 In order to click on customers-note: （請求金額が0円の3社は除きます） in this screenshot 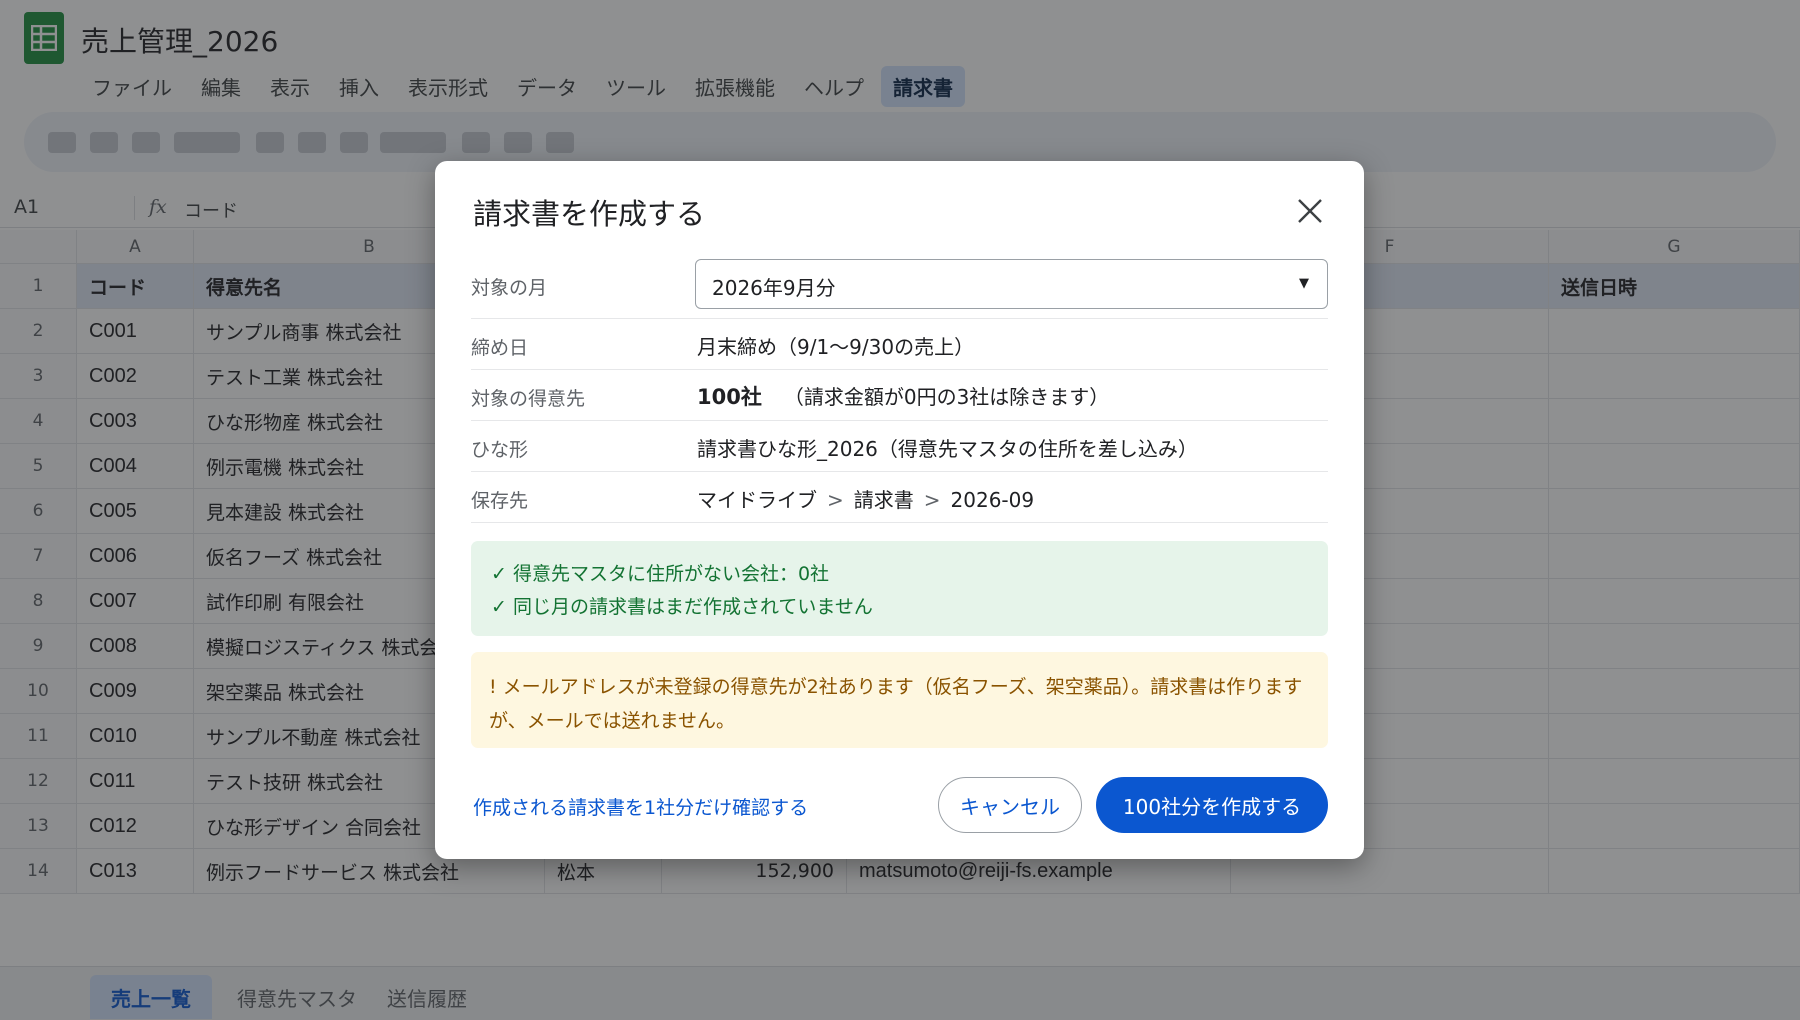, I will do `click(946, 397)`.